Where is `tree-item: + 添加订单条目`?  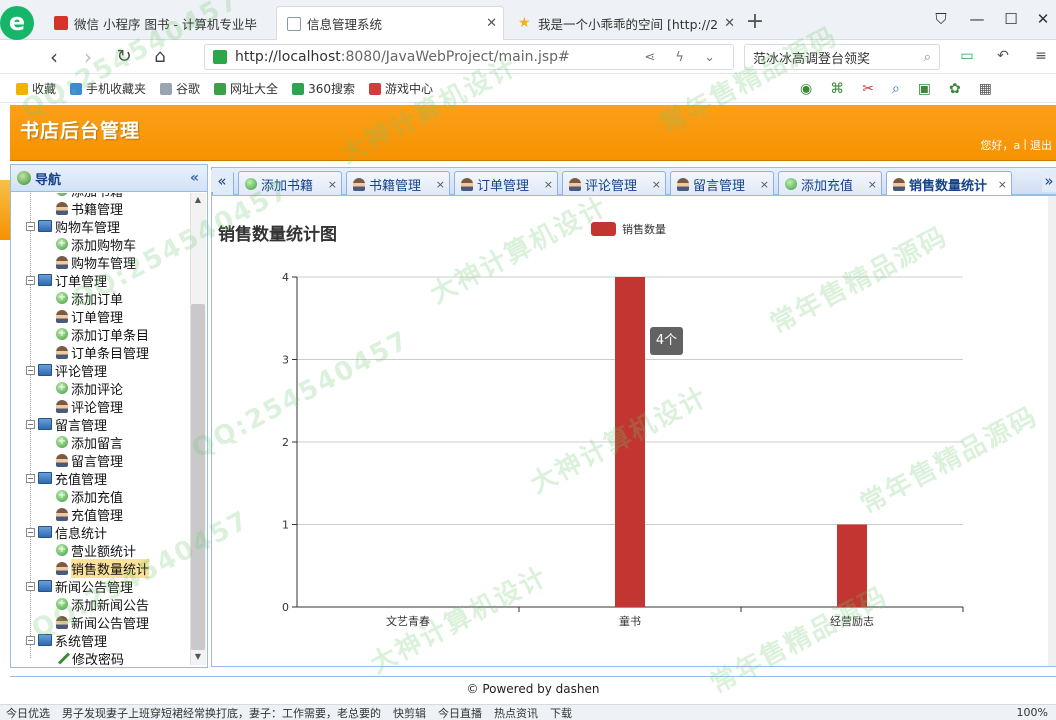
tree-item: + 添加订单条目 is located at coordinates (102, 334).